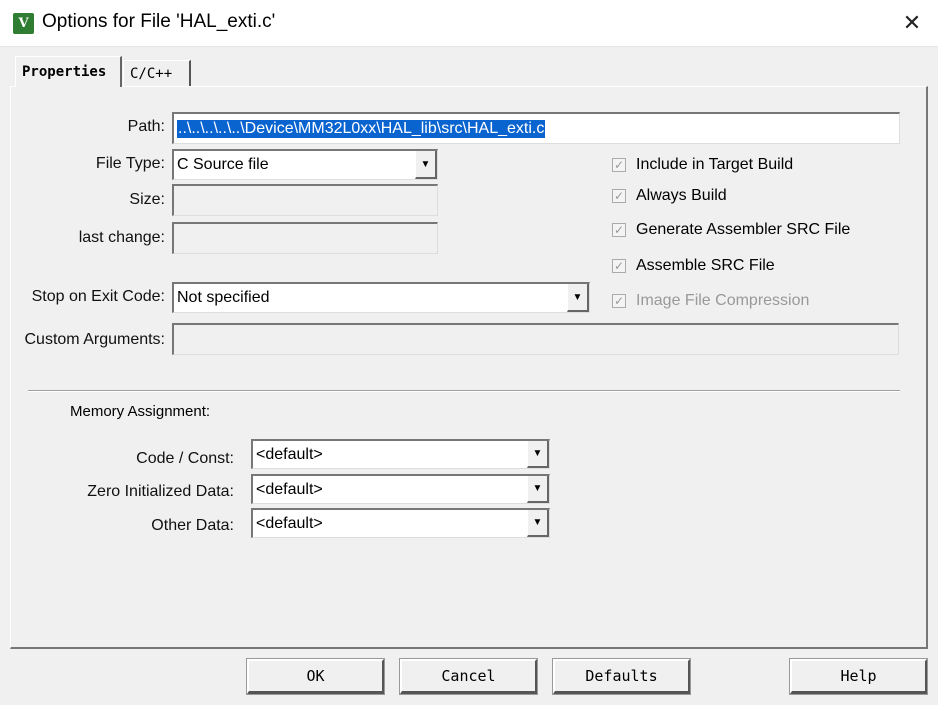  I want to click on file-type-select: C Source file ▼, so click(305, 164).